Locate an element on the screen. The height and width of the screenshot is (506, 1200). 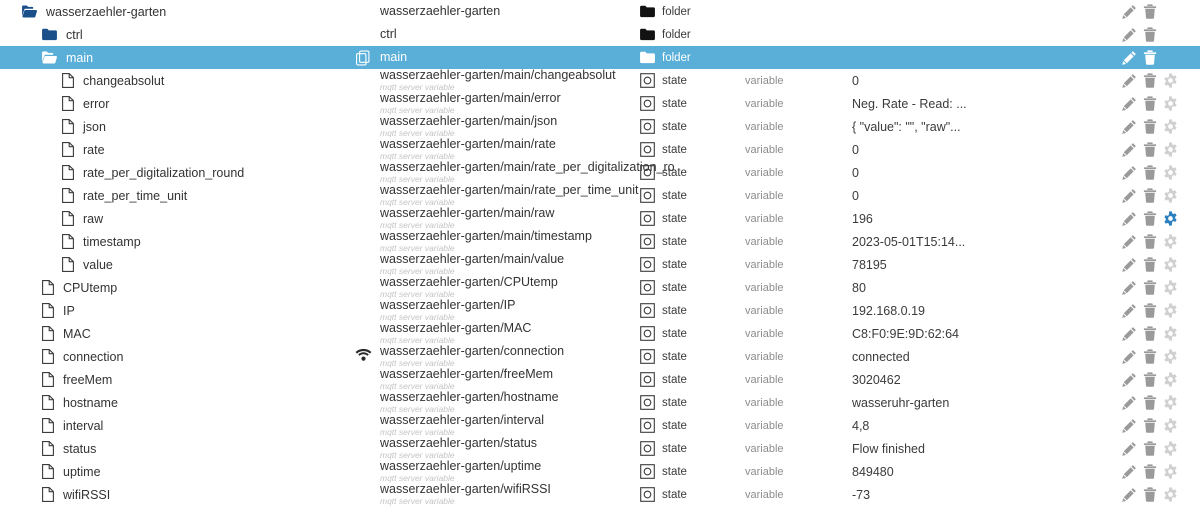
tree-row-value-cell: 192.168.0.19 is located at coordinates (981, 310).